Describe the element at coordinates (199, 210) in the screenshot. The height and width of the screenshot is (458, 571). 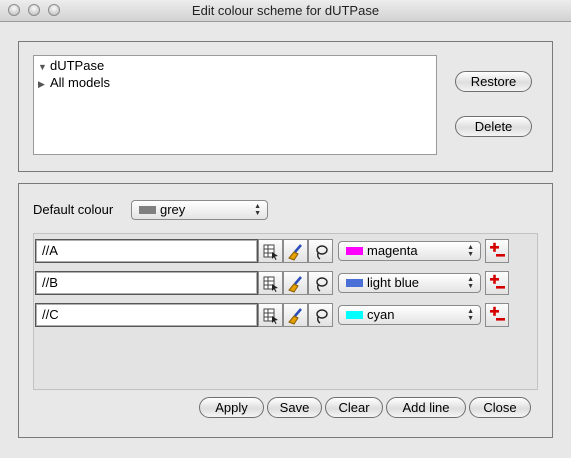
I see `default-colour-select: grey ▲ ▼` at that location.